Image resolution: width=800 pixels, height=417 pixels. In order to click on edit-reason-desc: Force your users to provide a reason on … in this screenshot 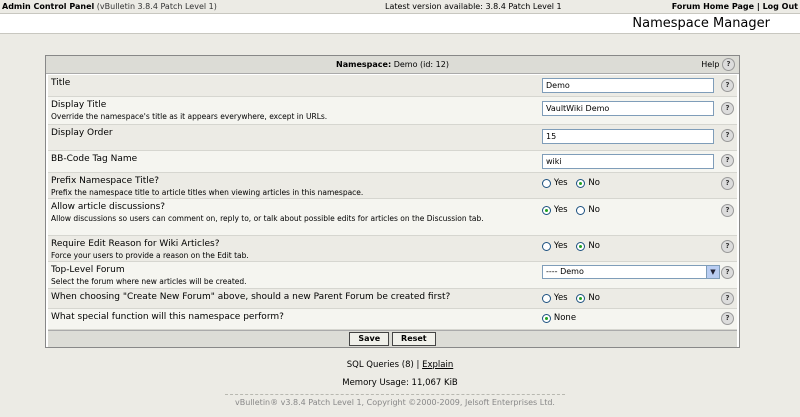, I will do `click(150, 255)`.